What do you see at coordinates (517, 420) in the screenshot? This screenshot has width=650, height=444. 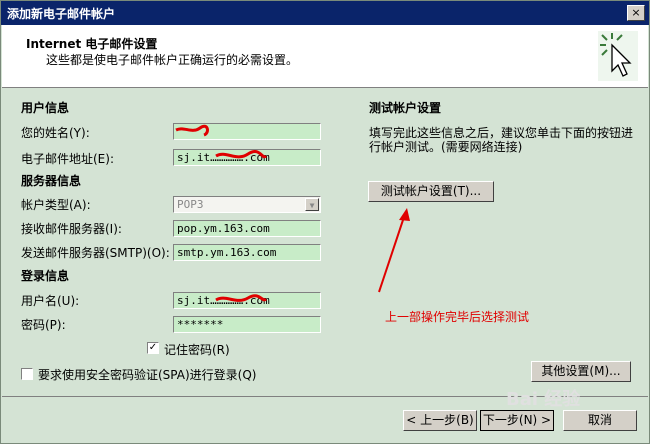 I see `next-button: 下一步(N) >` at bounding box center [517, 420].